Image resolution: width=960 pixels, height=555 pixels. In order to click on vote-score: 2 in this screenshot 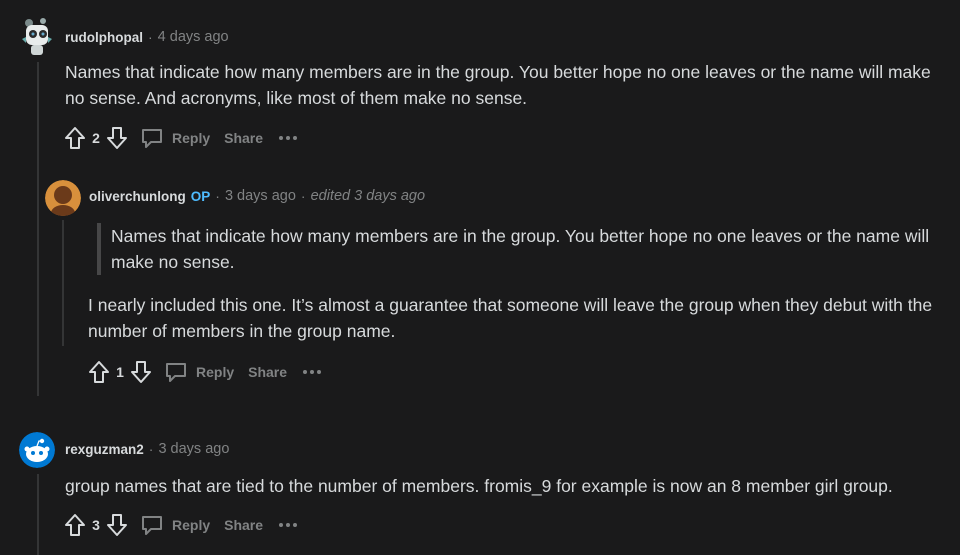, I will do `click(96, 138)`.